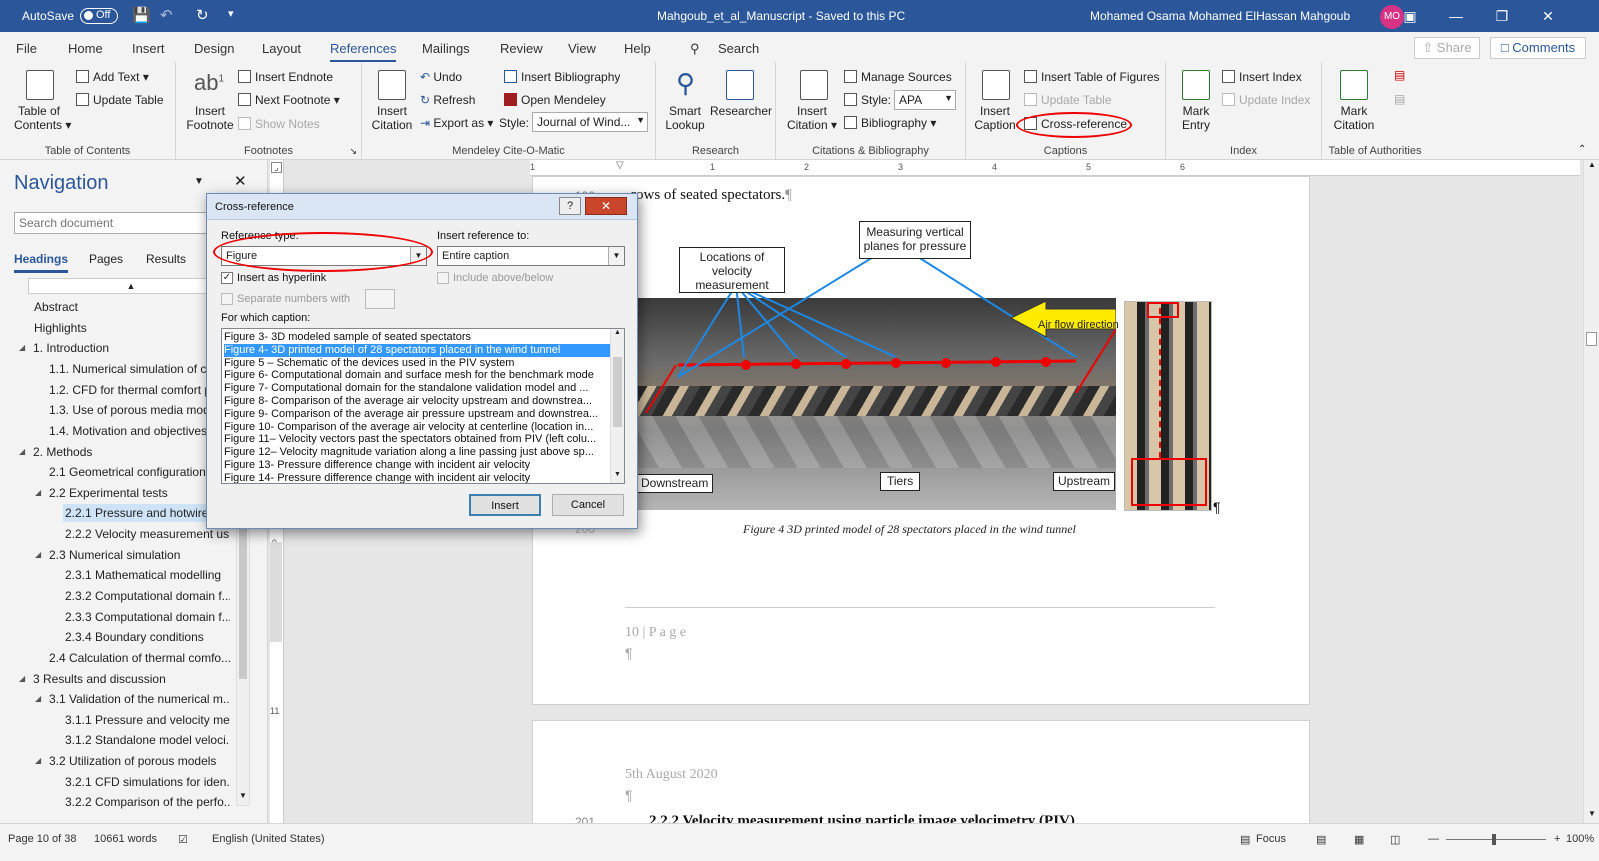 Image resolution: width=1599 pixels, height=861 pixels. I want to click on comments-button: □ Comments, so click(1538, 48).